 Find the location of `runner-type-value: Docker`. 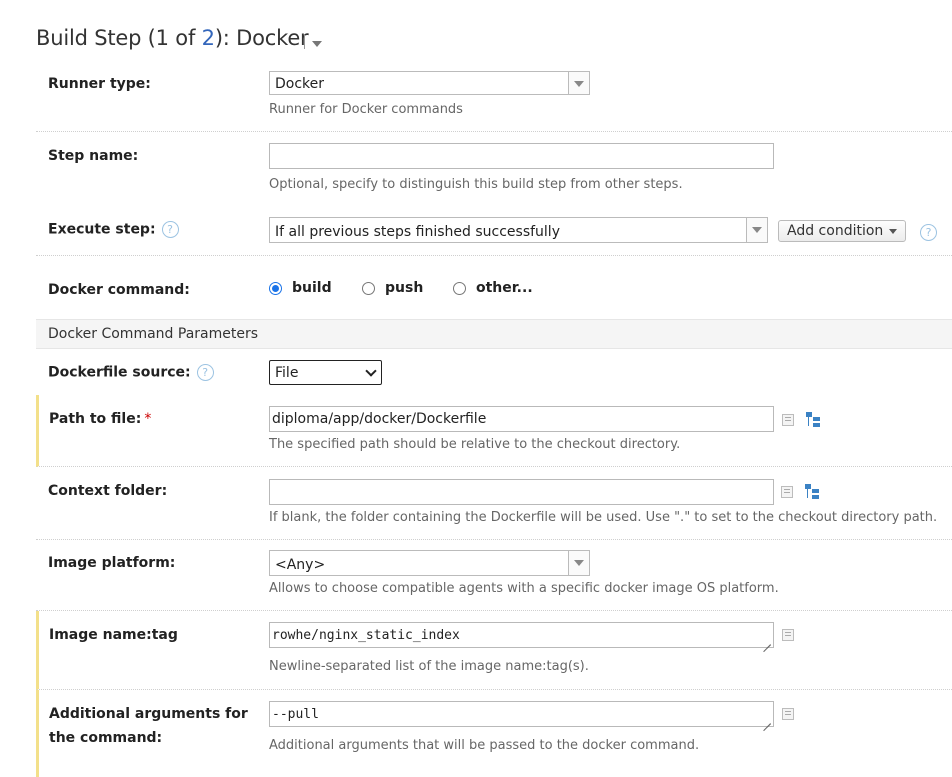

runner-type-value: Docker is located at coordinates (300, 84).